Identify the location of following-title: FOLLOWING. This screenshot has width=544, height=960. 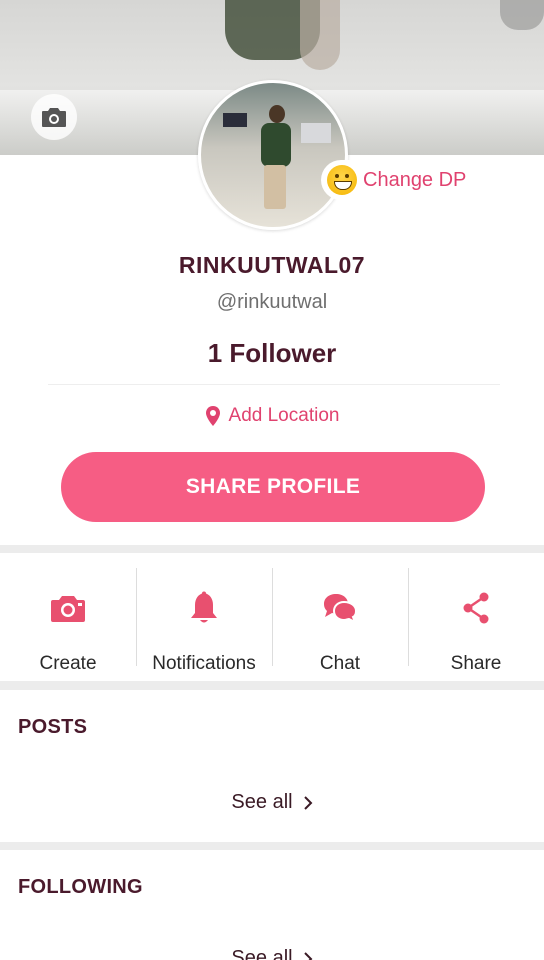
(80, 887).